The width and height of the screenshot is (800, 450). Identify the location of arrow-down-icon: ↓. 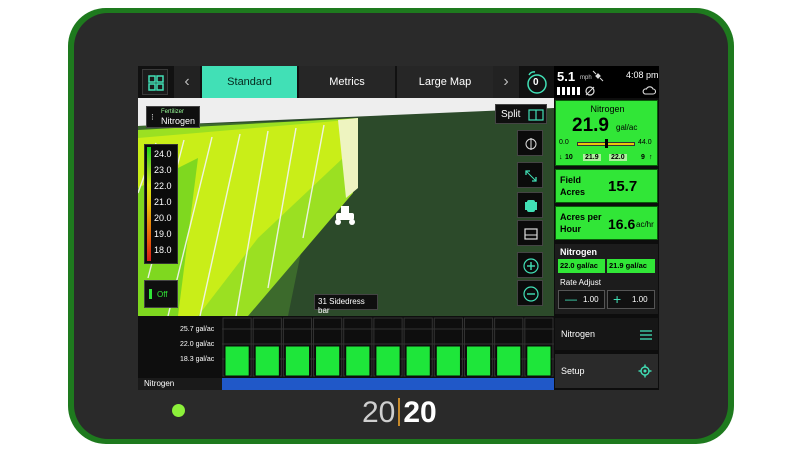
(561, 157).